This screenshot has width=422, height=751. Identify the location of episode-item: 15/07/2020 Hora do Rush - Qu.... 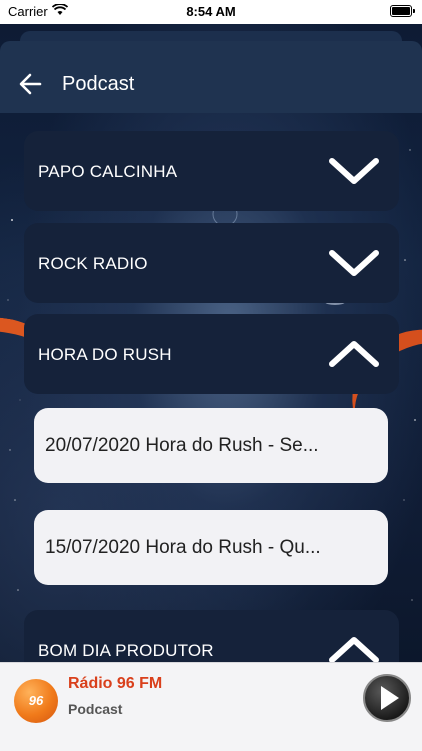
(211, 547).